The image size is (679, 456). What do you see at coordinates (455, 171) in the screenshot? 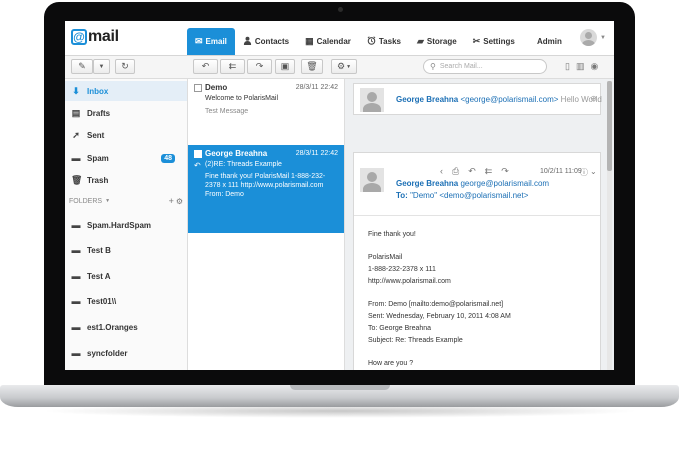
I see `print-icon: ⎙` at bounding box center [455, 171].